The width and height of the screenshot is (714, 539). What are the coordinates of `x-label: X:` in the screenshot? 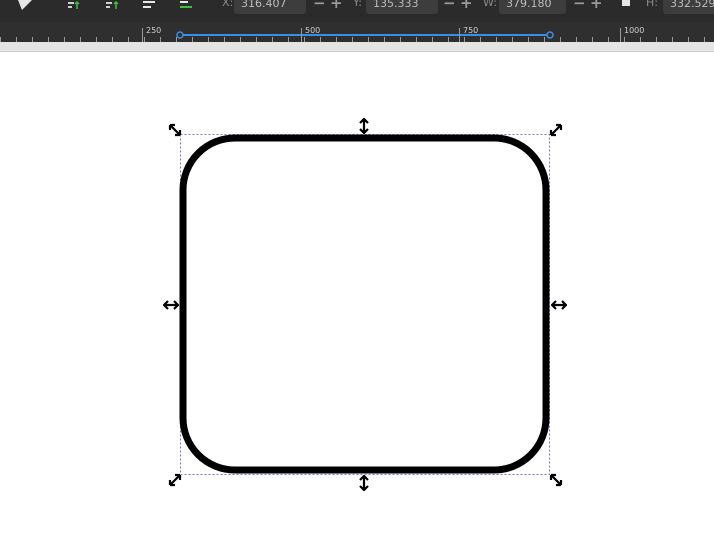 It's located at (228, 4).